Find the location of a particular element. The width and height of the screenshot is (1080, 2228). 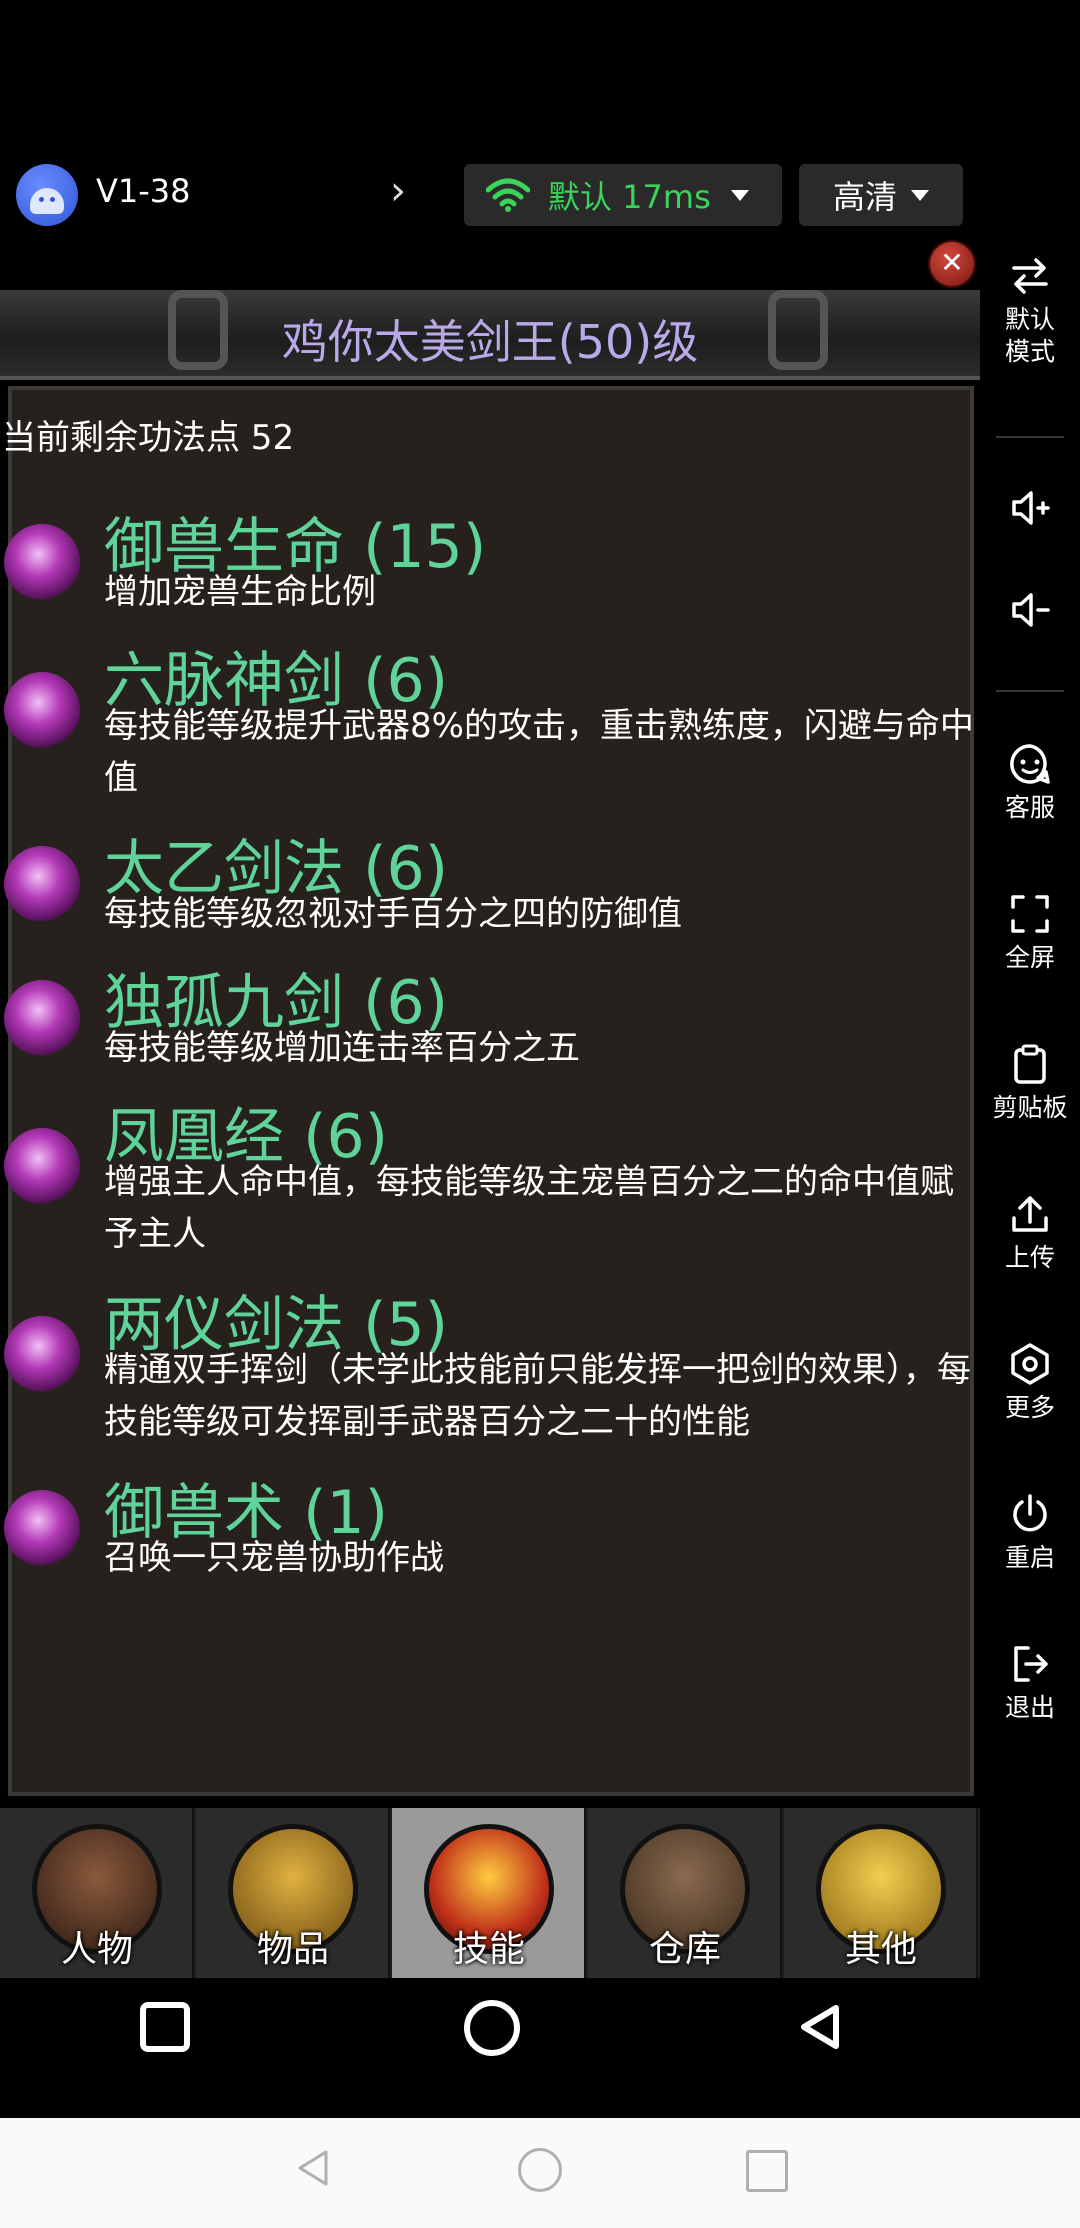

tab-character: 人物 is located at coordinates (97, 1893).